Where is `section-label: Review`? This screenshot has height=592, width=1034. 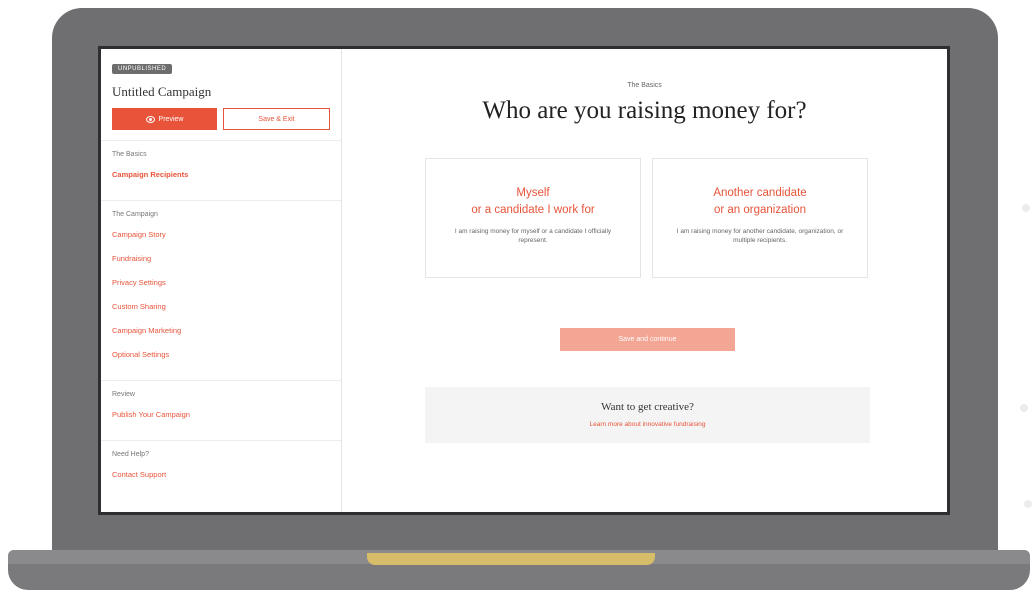
section-label: Review is located at coordinates (123, 394).